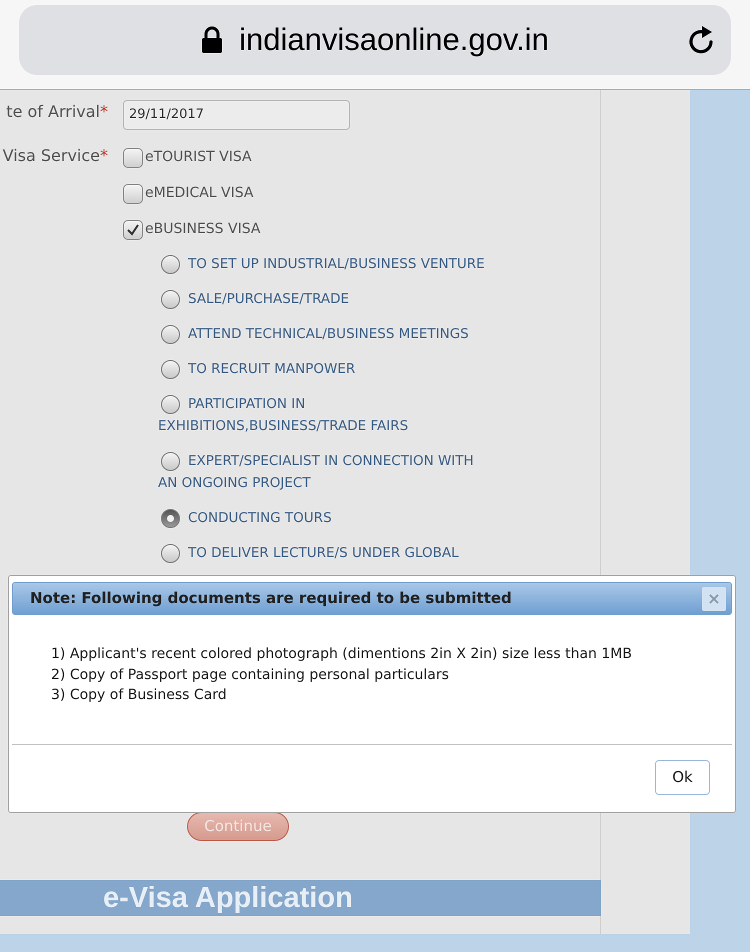 Image resolution: width=750 pixels, height=952 pixels. What do you see at coordinates (272, 369) in the screenshot?
I see `radio-label: TO RECRUIT MANPOWER` at bounding box center [272, 369].